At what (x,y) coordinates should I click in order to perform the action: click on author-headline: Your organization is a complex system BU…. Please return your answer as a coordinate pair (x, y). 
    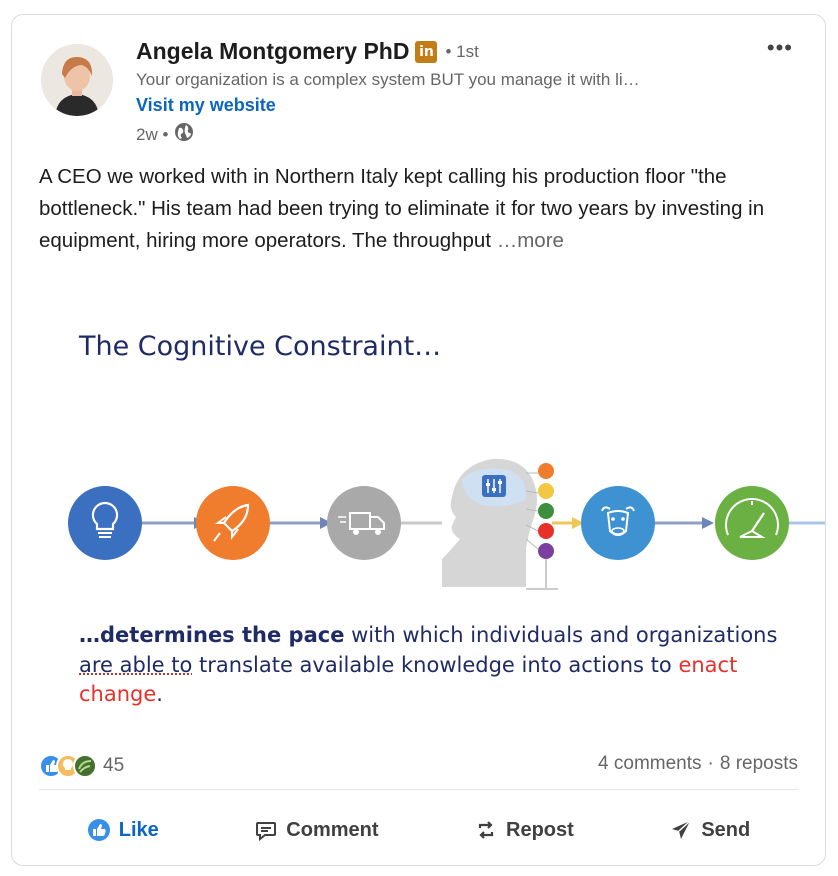
    Looking at the image, I should click on (388, 79).